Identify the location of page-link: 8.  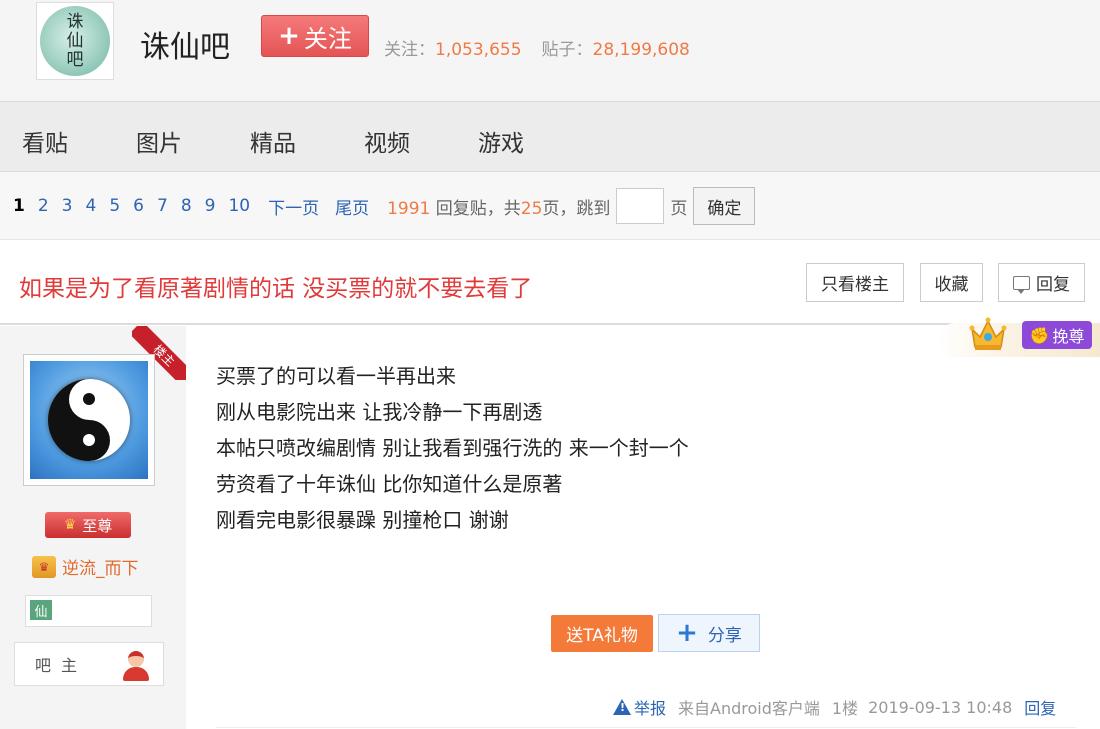
(186, 206).